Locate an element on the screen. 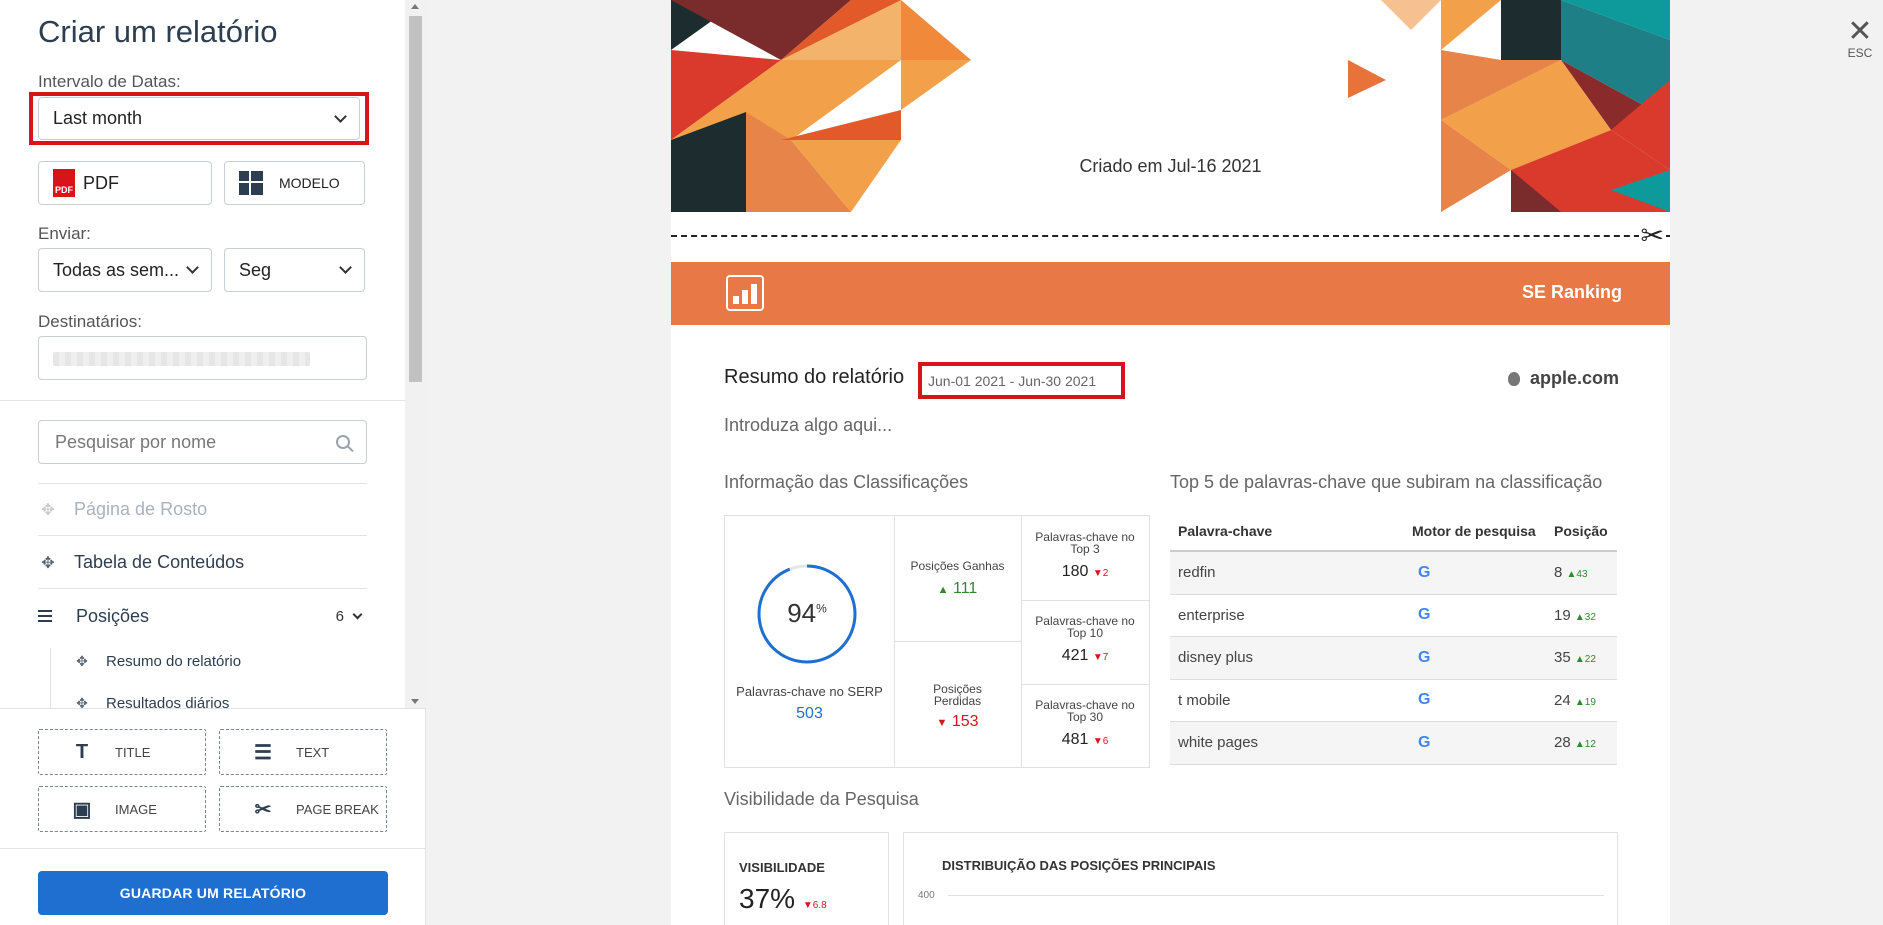  distribution-label: DISTRIBUIÇÃO DAS POSIÇÕES PRINCIPAIS is located at coordinates (1079, 865).